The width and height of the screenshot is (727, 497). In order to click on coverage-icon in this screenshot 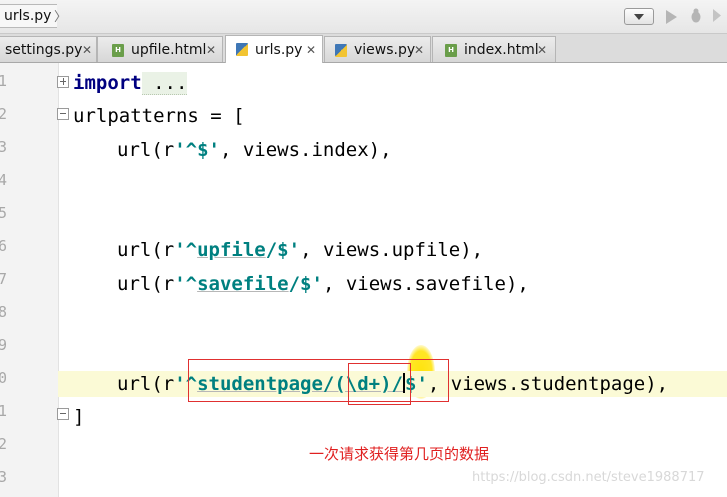, I will do `click(717, 15)`.